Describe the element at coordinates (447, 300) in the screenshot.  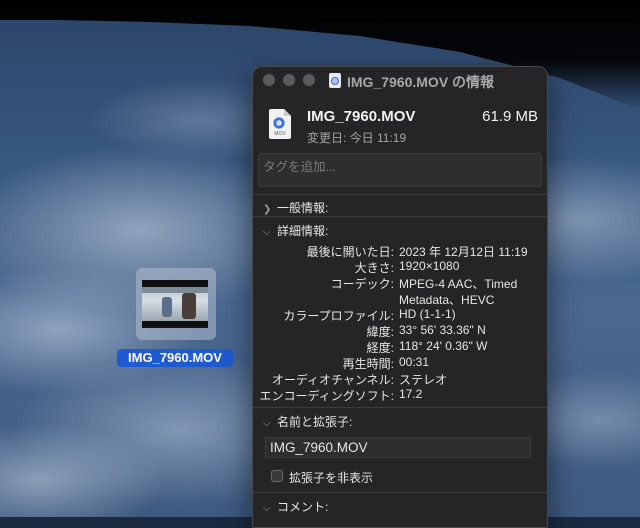
I see `detail-row: Metadata、HEVC` at that location.